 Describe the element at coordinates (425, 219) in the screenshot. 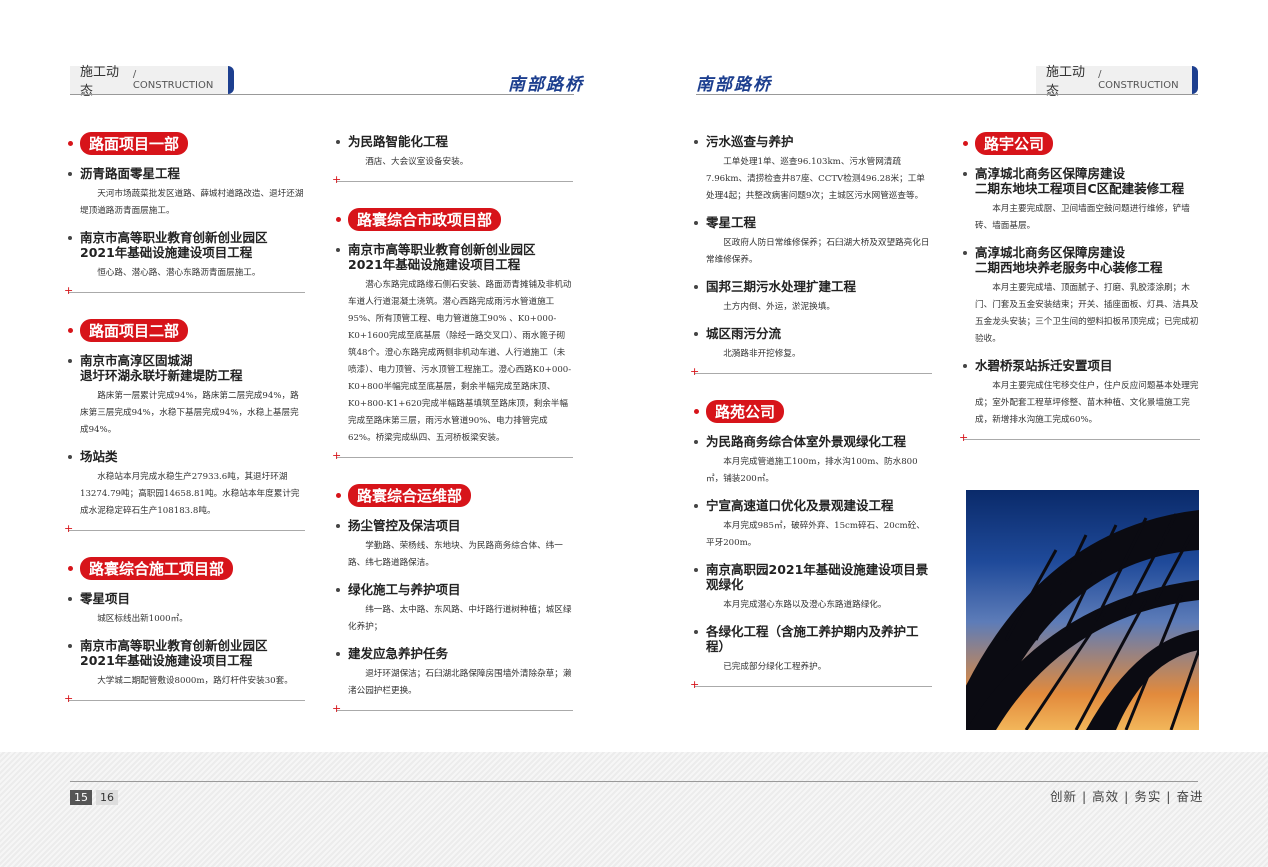

I see `department-title: 路寰综合市政项目部` at that location.